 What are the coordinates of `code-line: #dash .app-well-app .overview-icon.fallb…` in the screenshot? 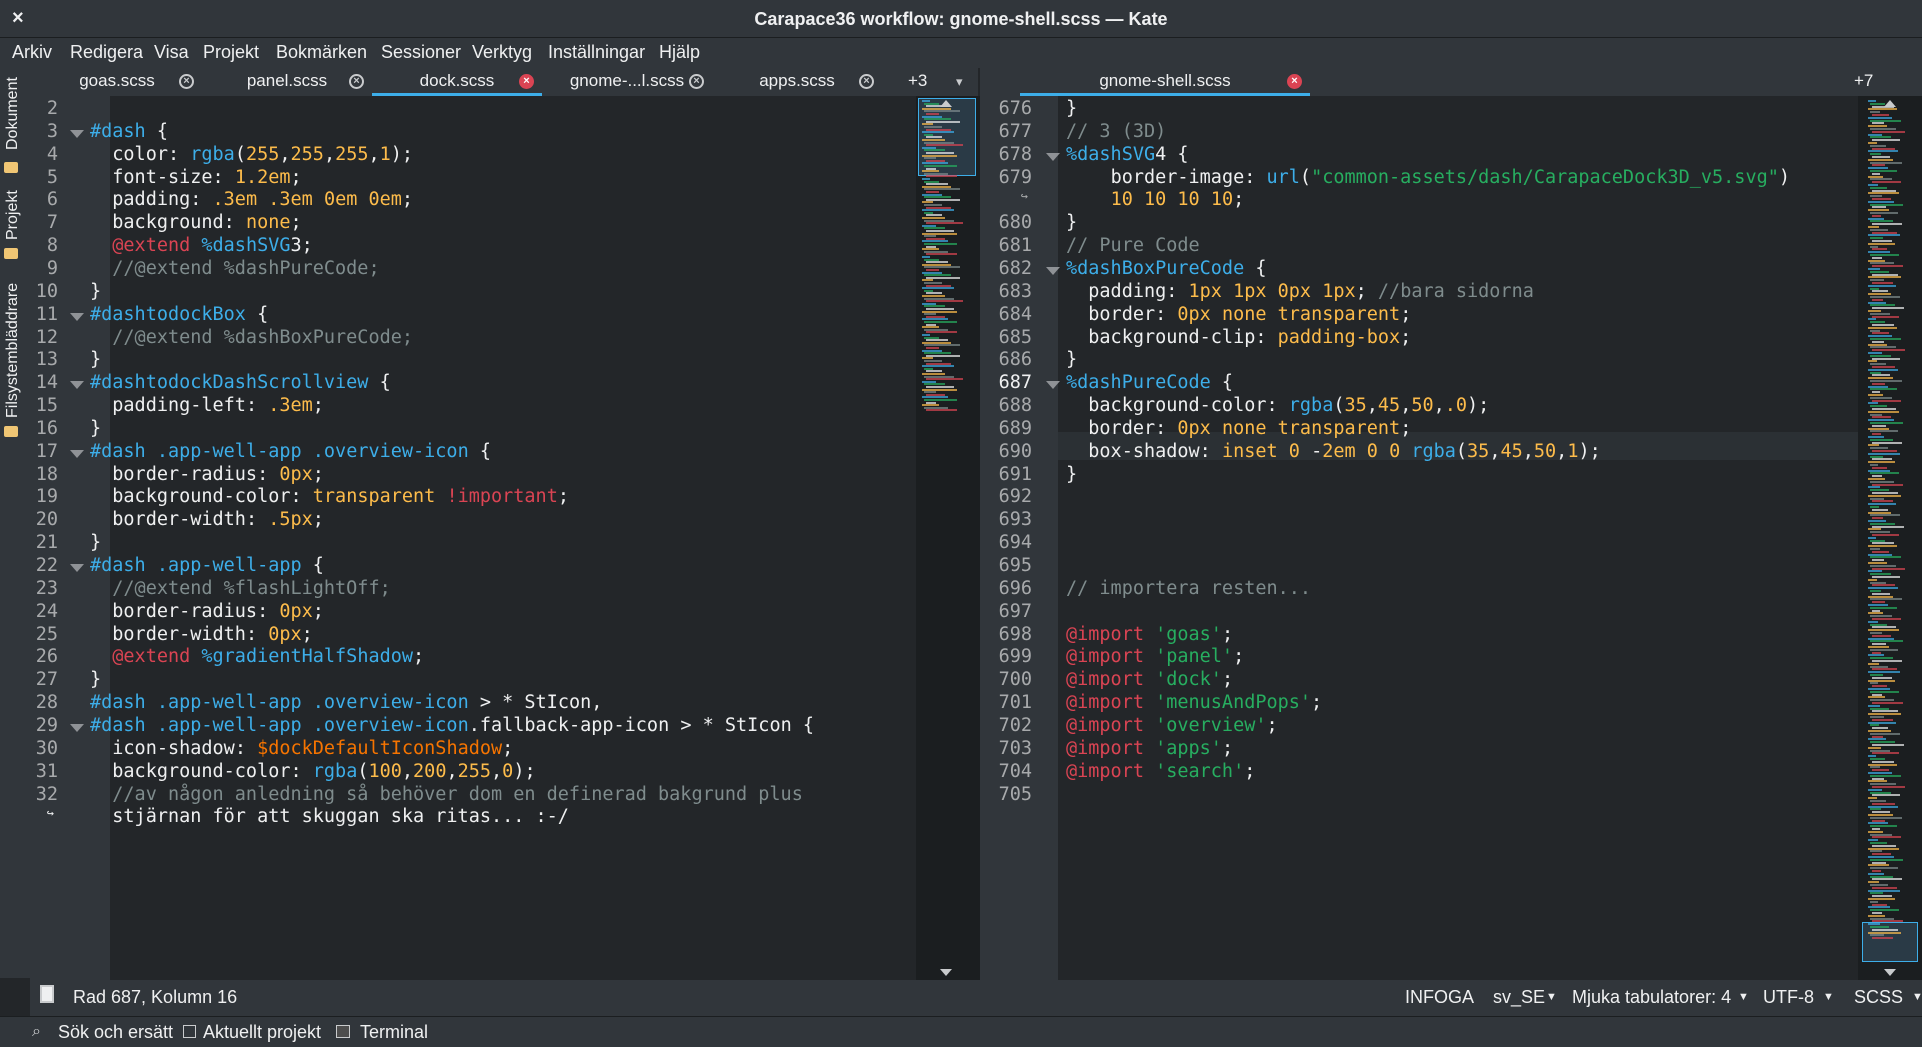 It's located at (452, 725).